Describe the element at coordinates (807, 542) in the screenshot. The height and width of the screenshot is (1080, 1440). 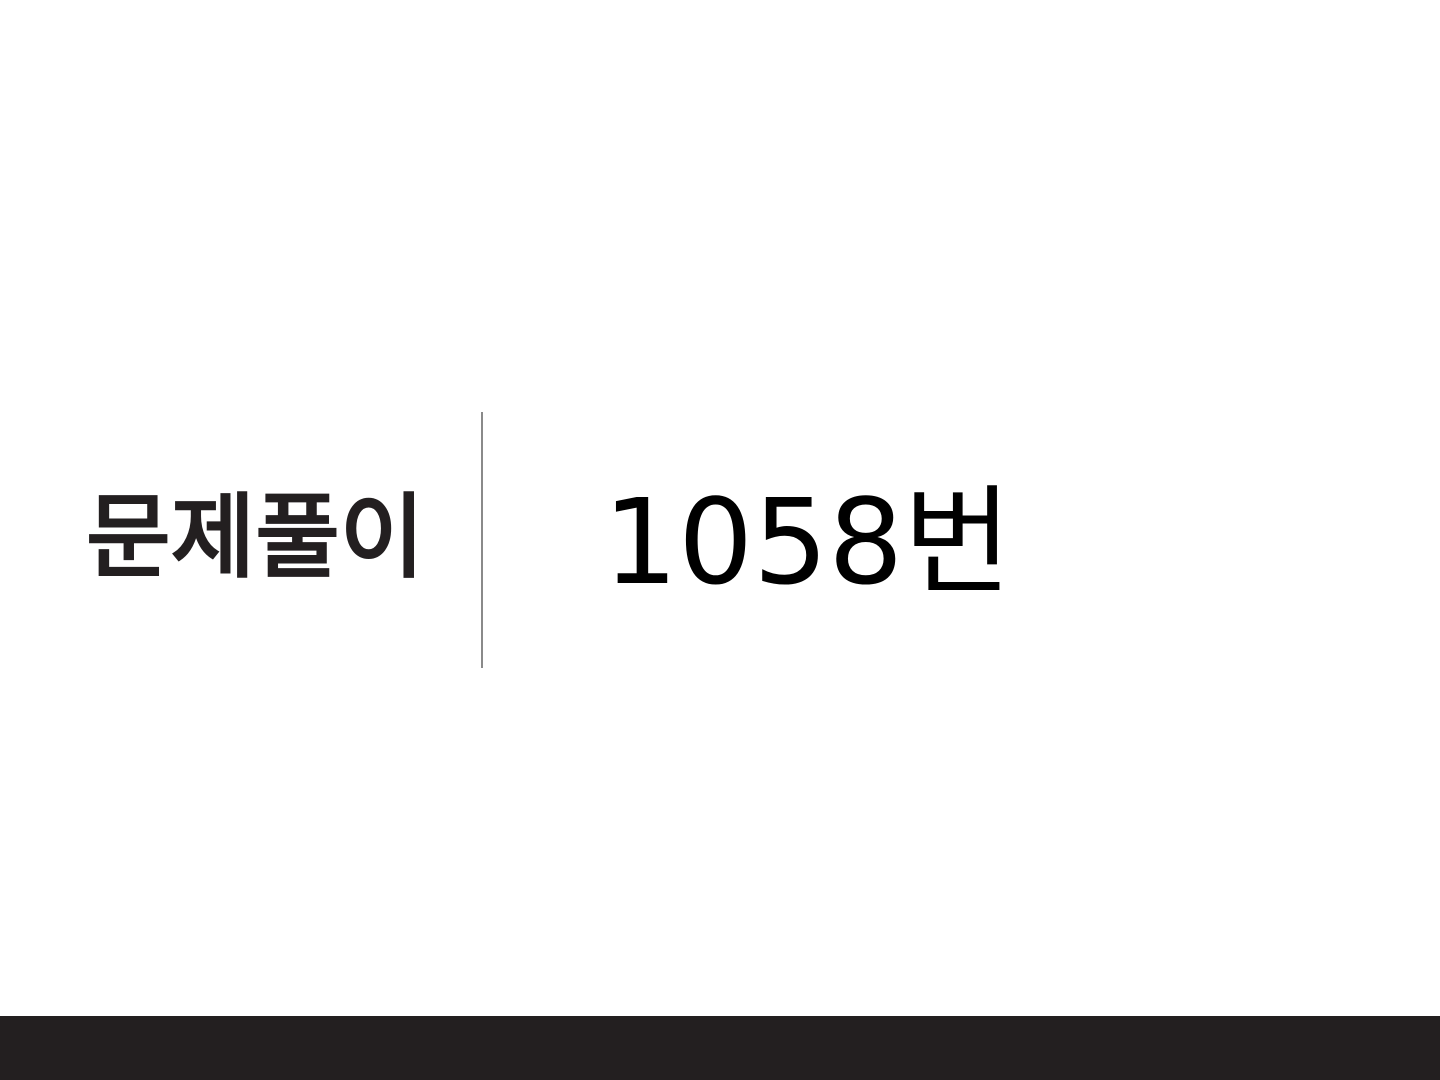
I see `problem-number-title: 1058번` at that location.